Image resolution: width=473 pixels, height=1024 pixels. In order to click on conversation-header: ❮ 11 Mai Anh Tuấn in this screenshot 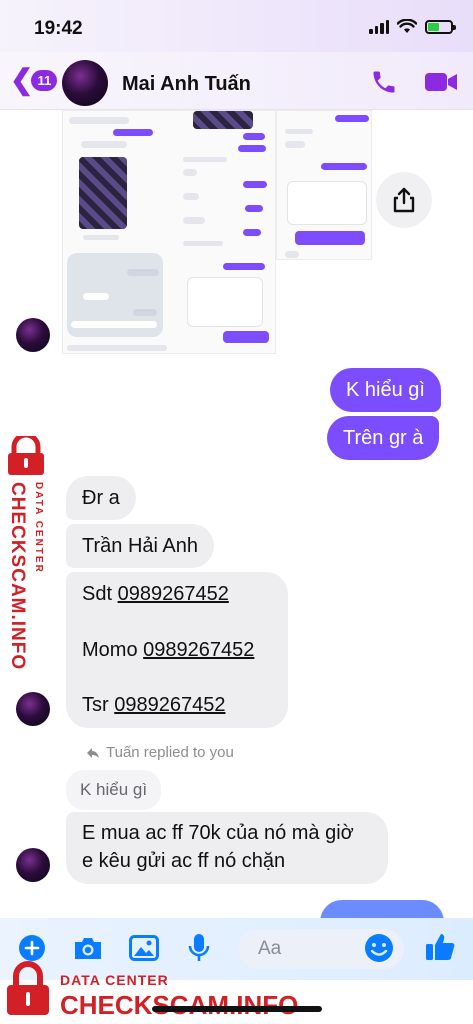, I will do `click(236, 81)`.